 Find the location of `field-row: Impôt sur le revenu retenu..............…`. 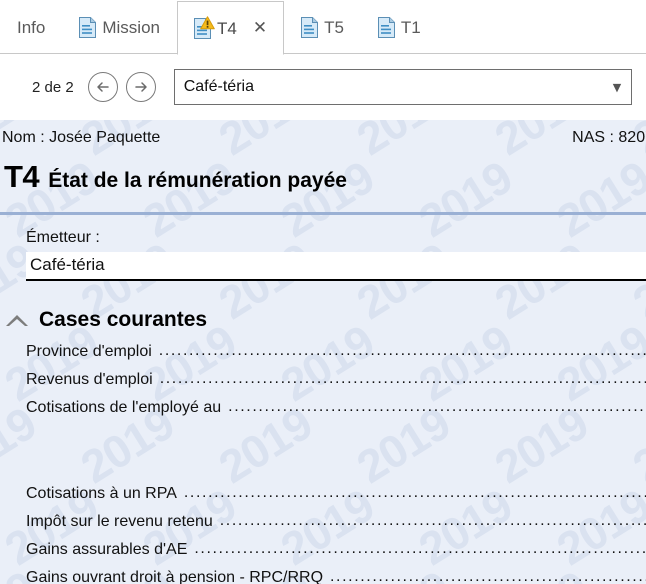

field-row: Impôt sur le revenu retenu..............… is located at coordinates (336, 527).